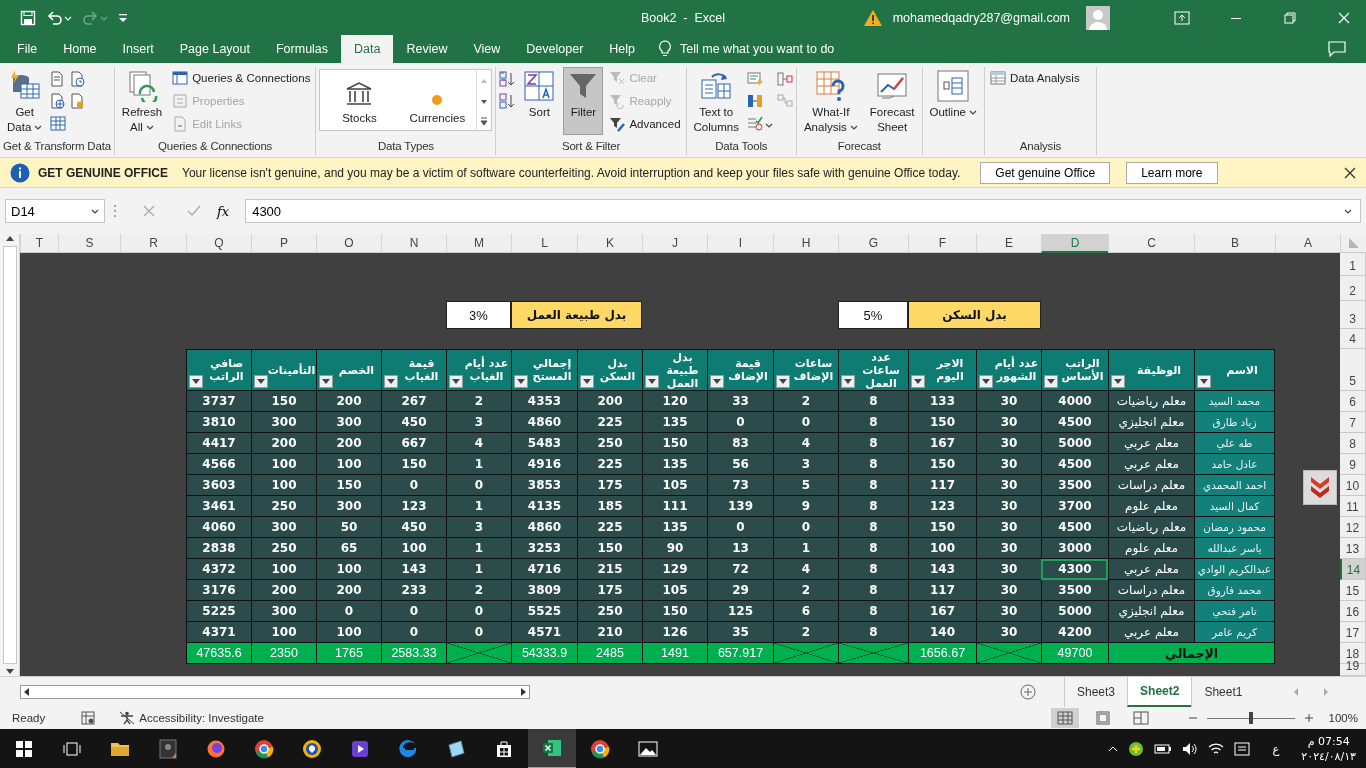  What do you see at coordinates (123, 17) in the screenshot?
I see `customize-icon` at bounding box center [123, 17].